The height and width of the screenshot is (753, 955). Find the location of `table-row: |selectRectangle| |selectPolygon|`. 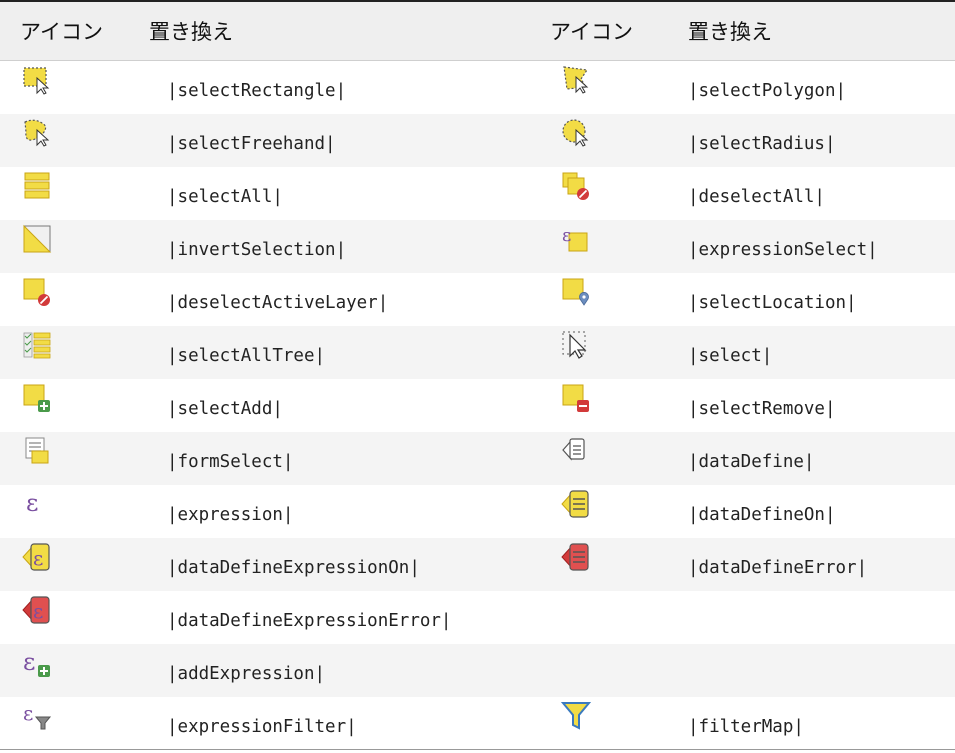

table-row: |selectRectangle| |selectPolygon| is located at coordinates (477, 87).